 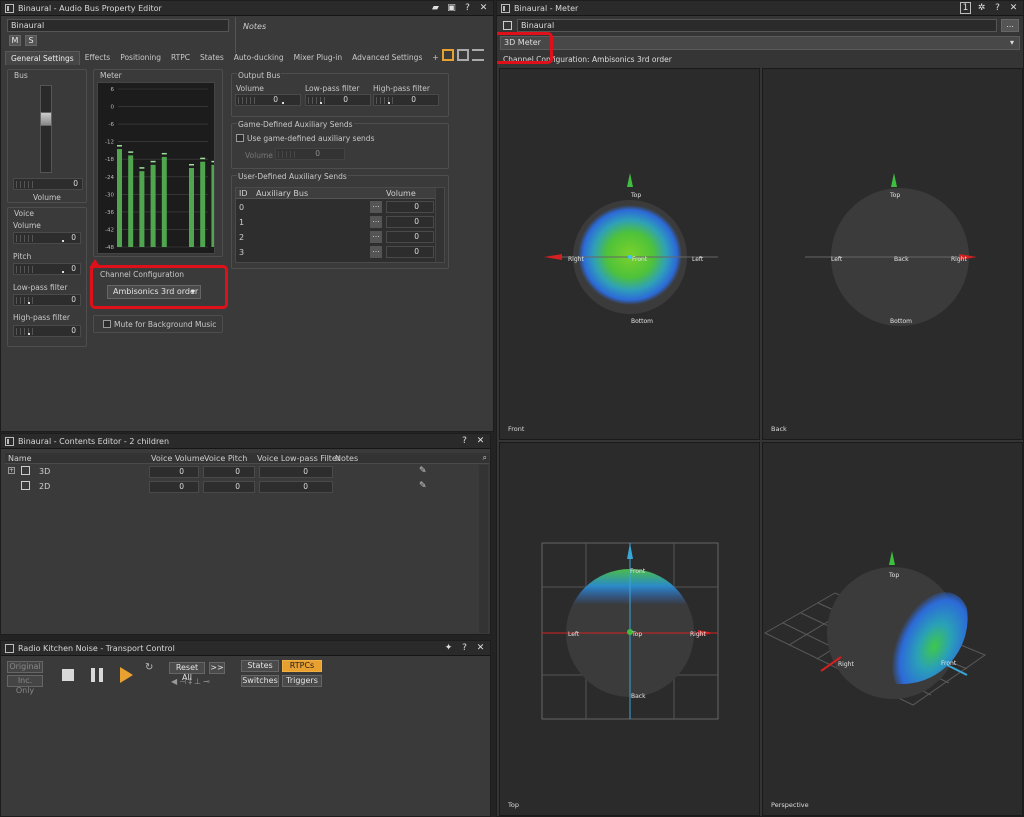 I want to click on meter-type-dropdown: 3D Meter ▾, so click(x=760, y=43).